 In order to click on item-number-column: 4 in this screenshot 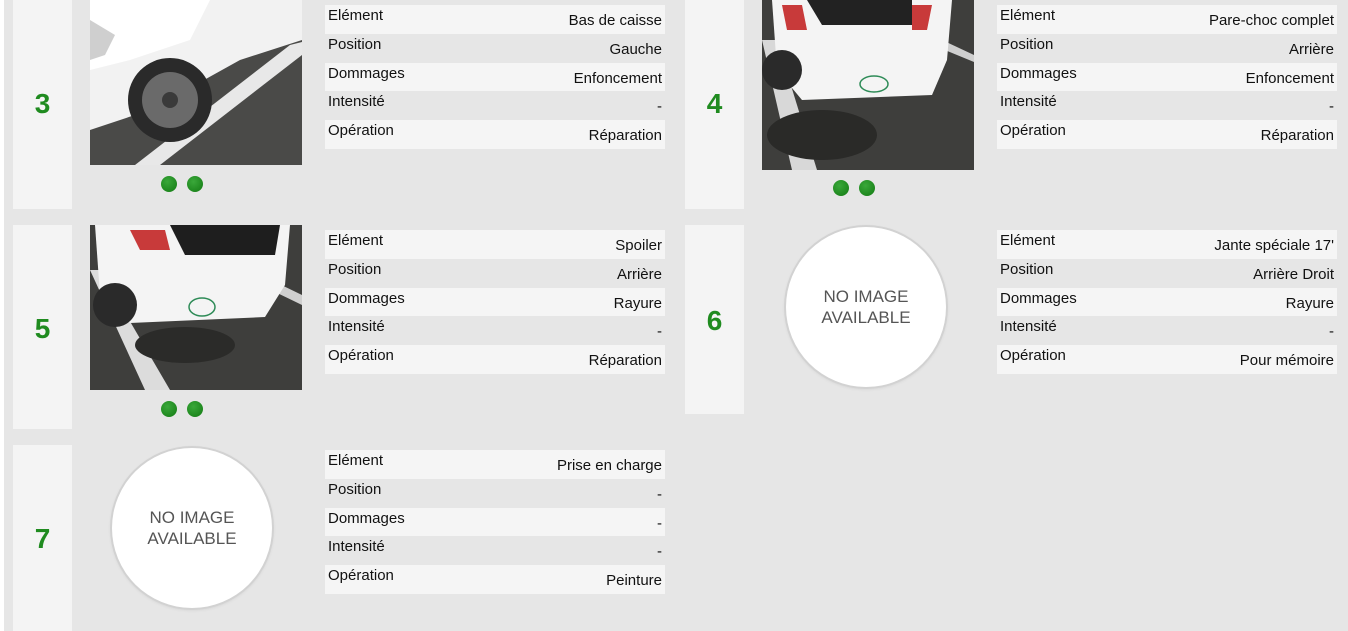, I will do `click(714, 104)`.